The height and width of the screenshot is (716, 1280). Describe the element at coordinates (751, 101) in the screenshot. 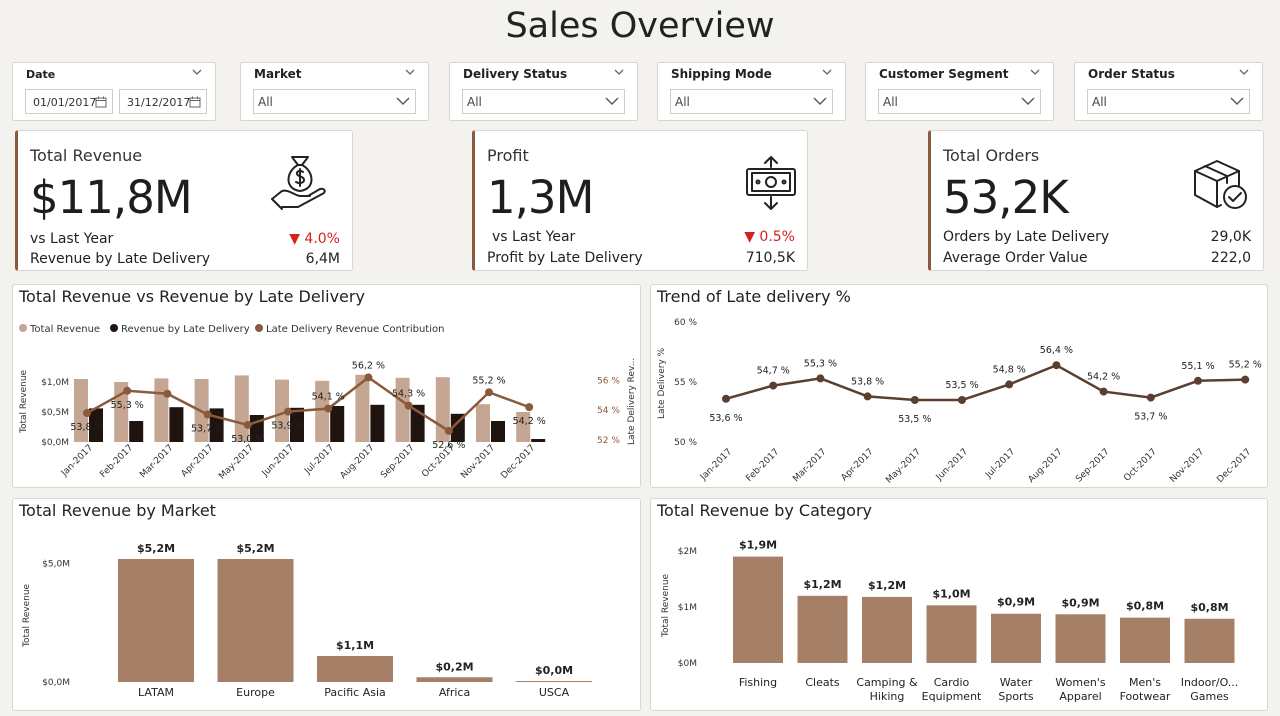

I see `shipping-mode-dropdown: All` at that location.